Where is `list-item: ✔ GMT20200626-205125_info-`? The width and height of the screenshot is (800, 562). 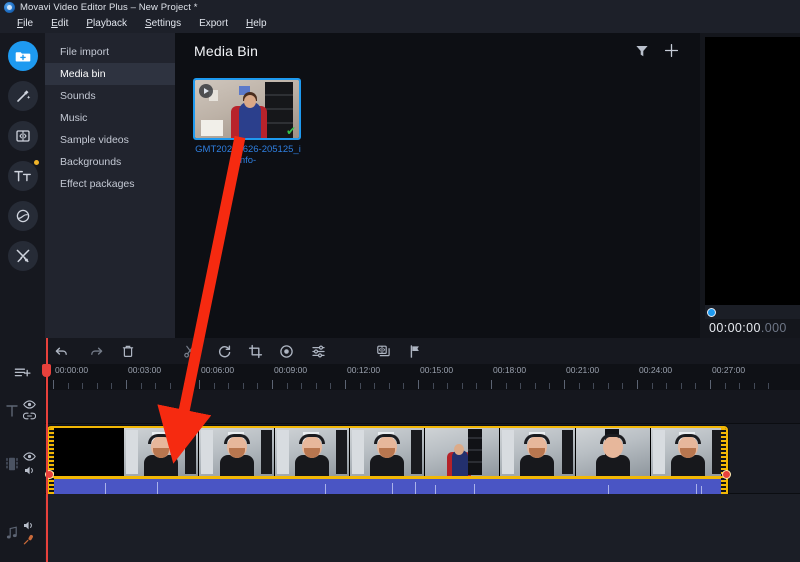
list-item: ✔ GMT20200626-205125_info- is located at coordinates (248, 122).